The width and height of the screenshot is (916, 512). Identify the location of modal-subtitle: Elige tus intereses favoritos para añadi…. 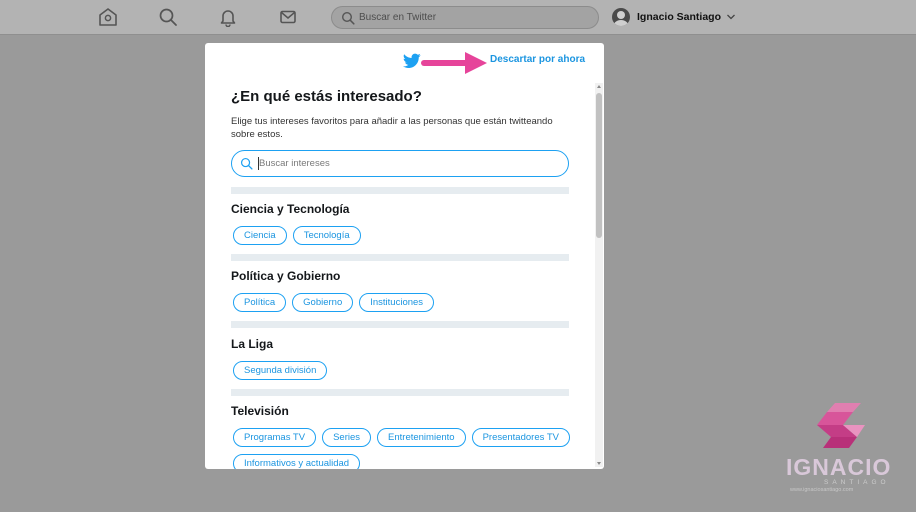
(392, 128).